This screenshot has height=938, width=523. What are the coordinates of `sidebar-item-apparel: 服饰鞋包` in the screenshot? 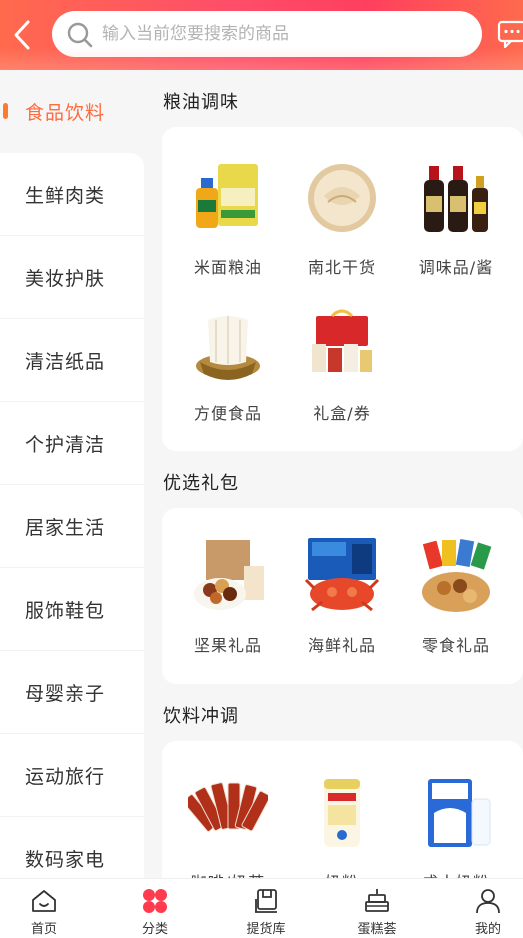 It's located at (72, 609).